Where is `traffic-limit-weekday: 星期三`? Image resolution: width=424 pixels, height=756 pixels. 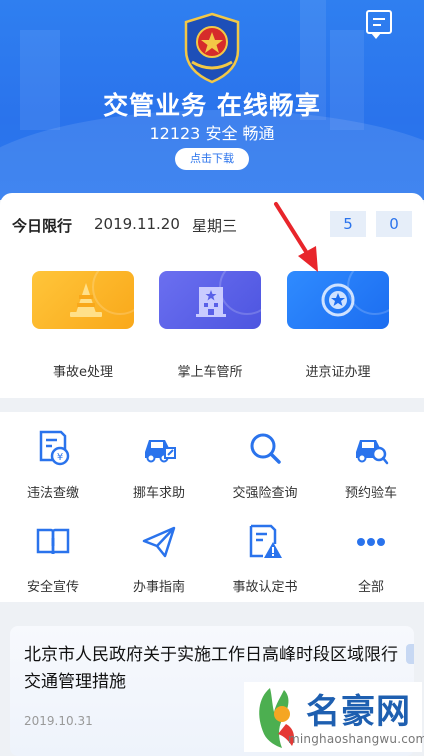 traffic-limit-weekday: 星期三 is located at coordinates (215, 226).